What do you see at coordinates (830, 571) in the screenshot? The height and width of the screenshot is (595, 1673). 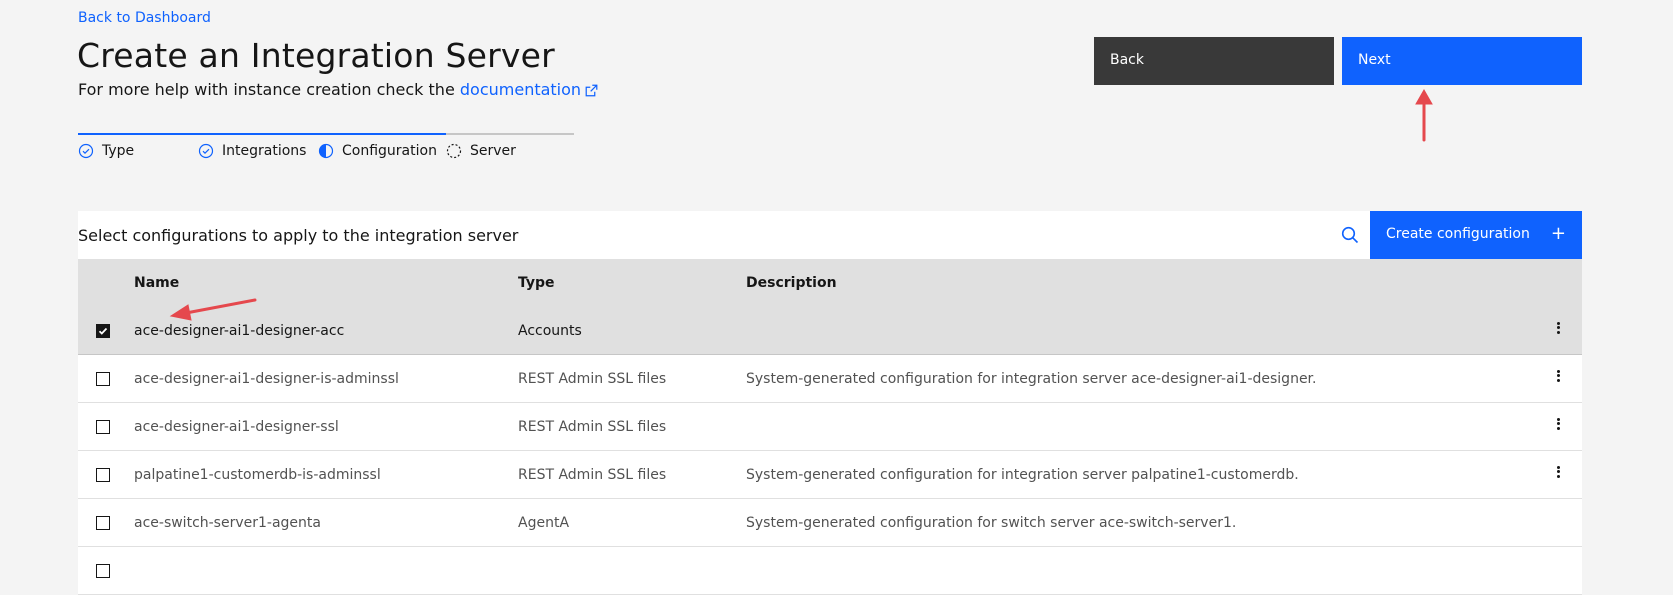 I see `table-row` at bounding box center [830, 571].